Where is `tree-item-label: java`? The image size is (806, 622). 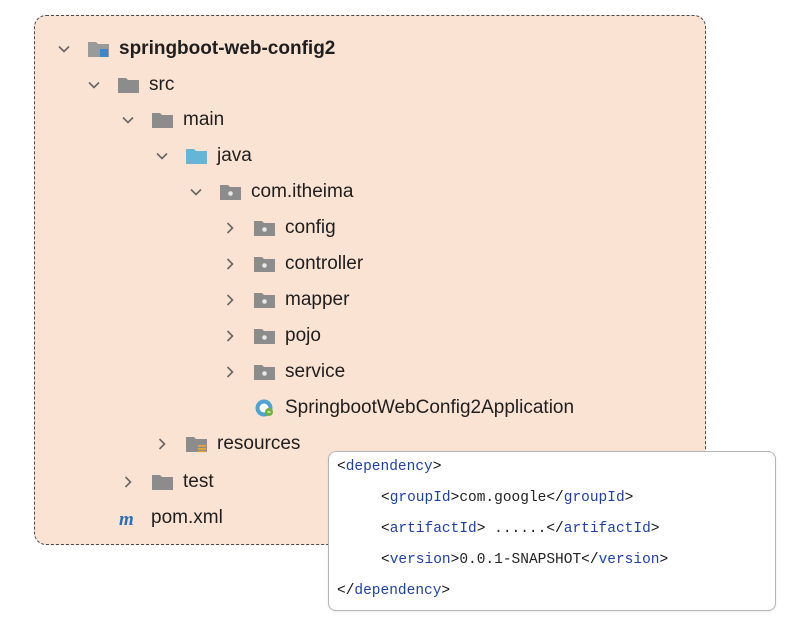
tree-item-label: java is located at coordinates (234, 155).